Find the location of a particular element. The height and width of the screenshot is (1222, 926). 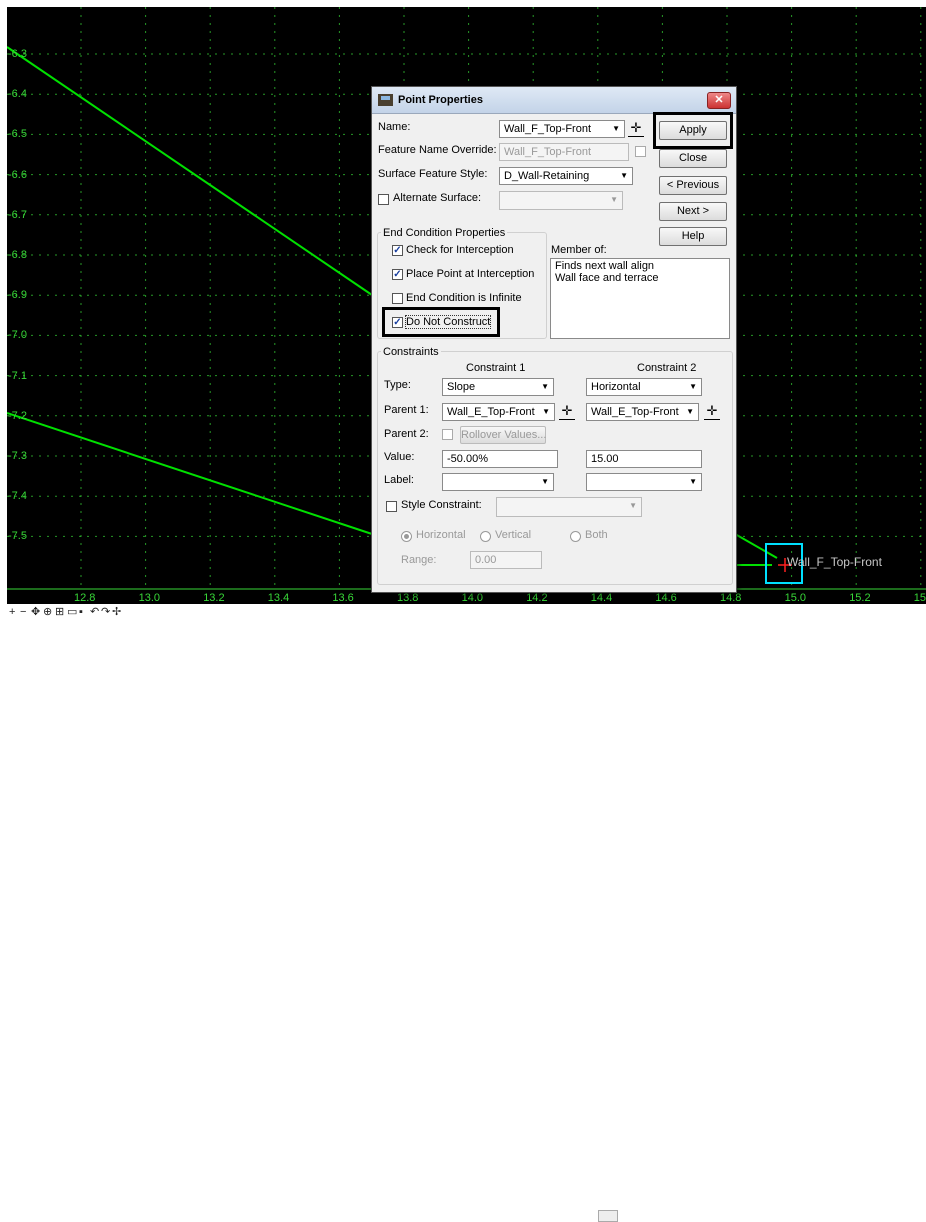

name-label: Name: is located at coordinates (394, 127).